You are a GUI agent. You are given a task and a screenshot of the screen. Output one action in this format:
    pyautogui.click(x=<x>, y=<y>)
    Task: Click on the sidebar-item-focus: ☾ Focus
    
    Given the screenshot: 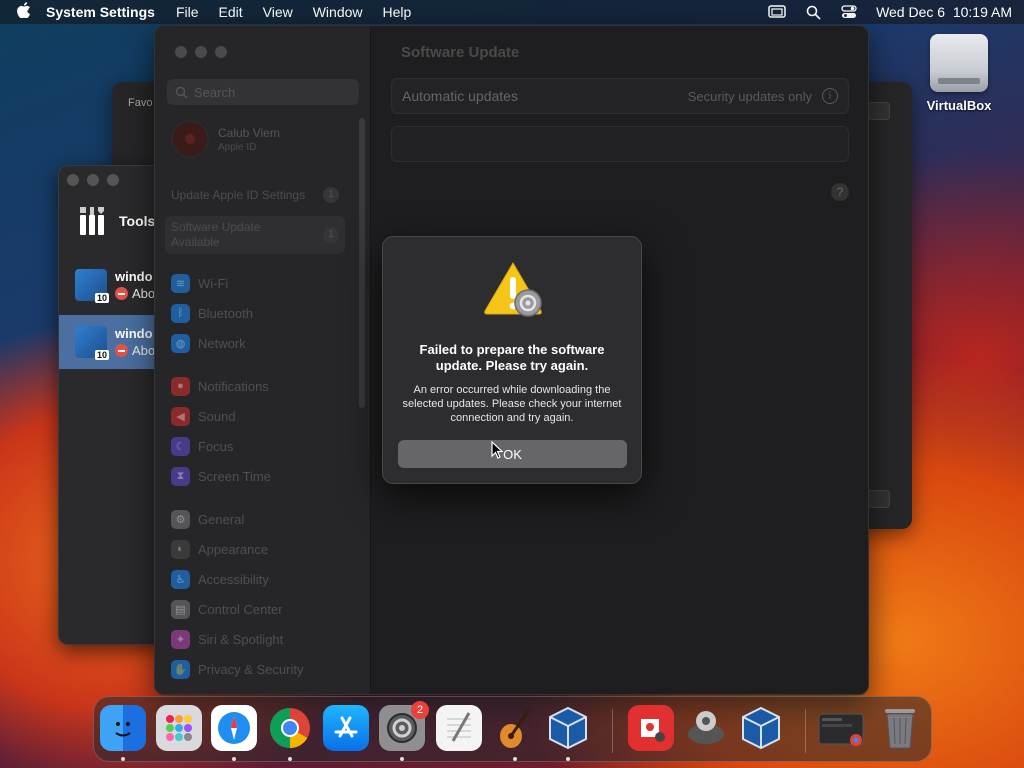 What is the action you would take?
    pyautogui.click(x=202, y=446)
    